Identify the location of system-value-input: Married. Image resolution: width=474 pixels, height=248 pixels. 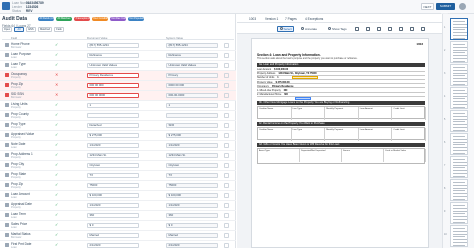
(192, 235).